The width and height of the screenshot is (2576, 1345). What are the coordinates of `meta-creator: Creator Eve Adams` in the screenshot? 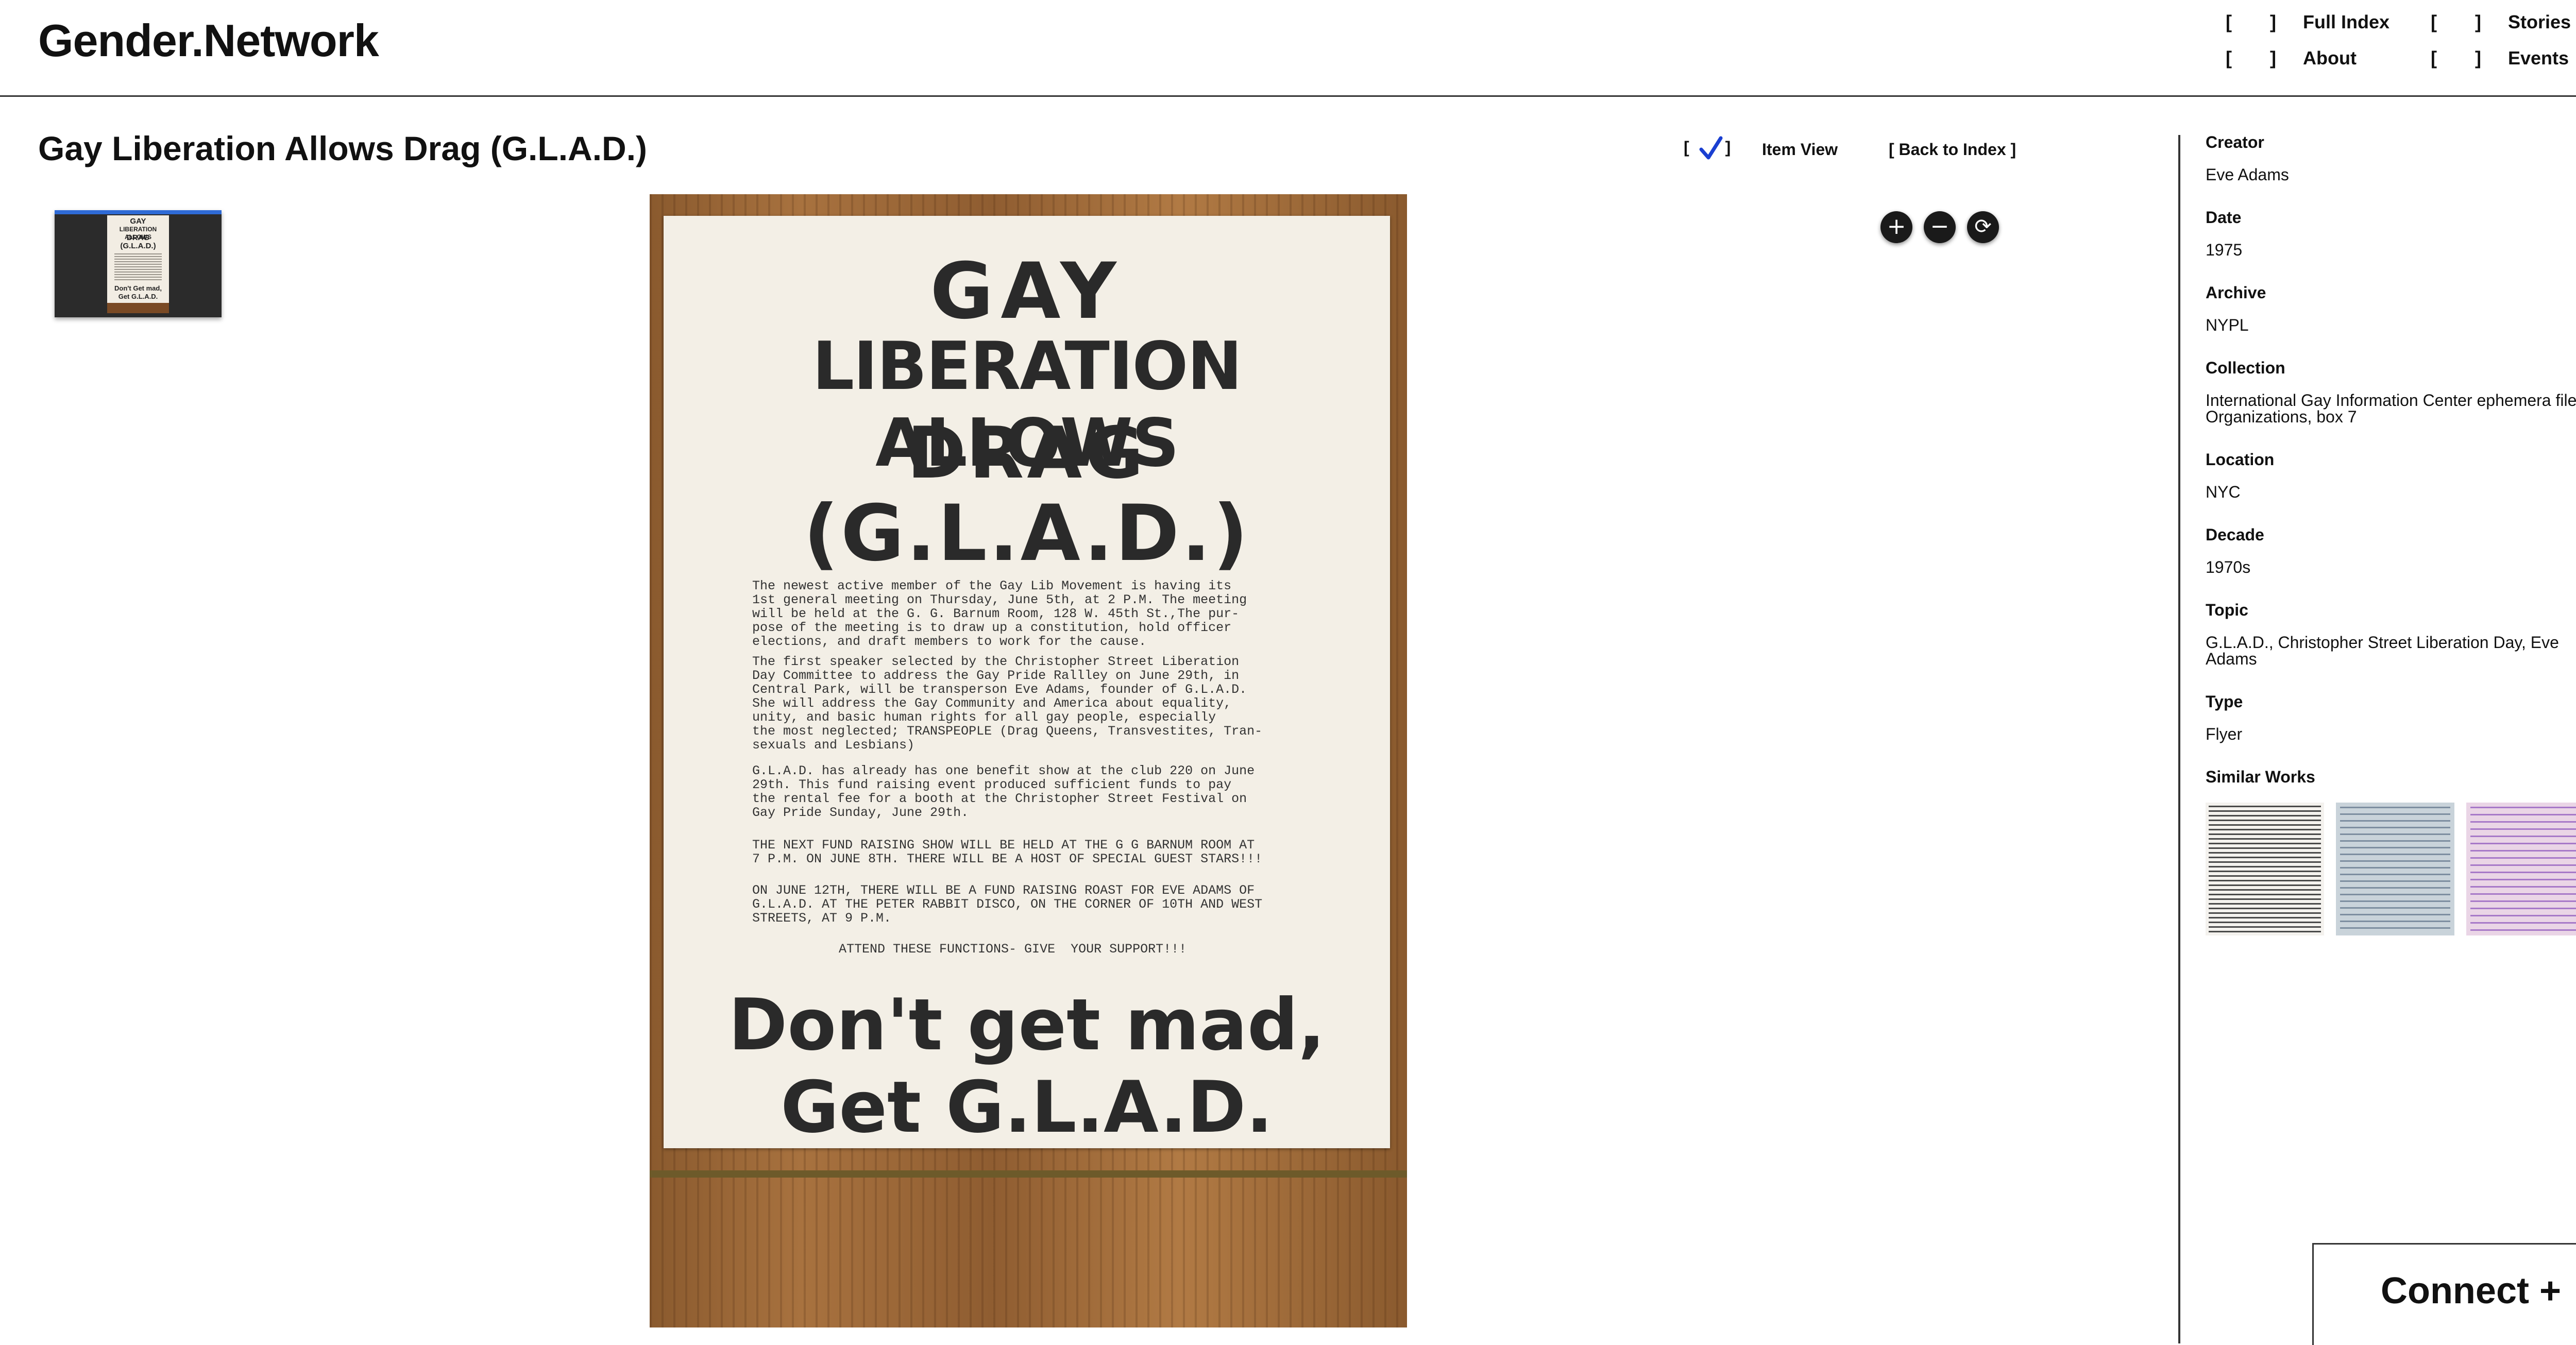 It's located at (2391, 158).